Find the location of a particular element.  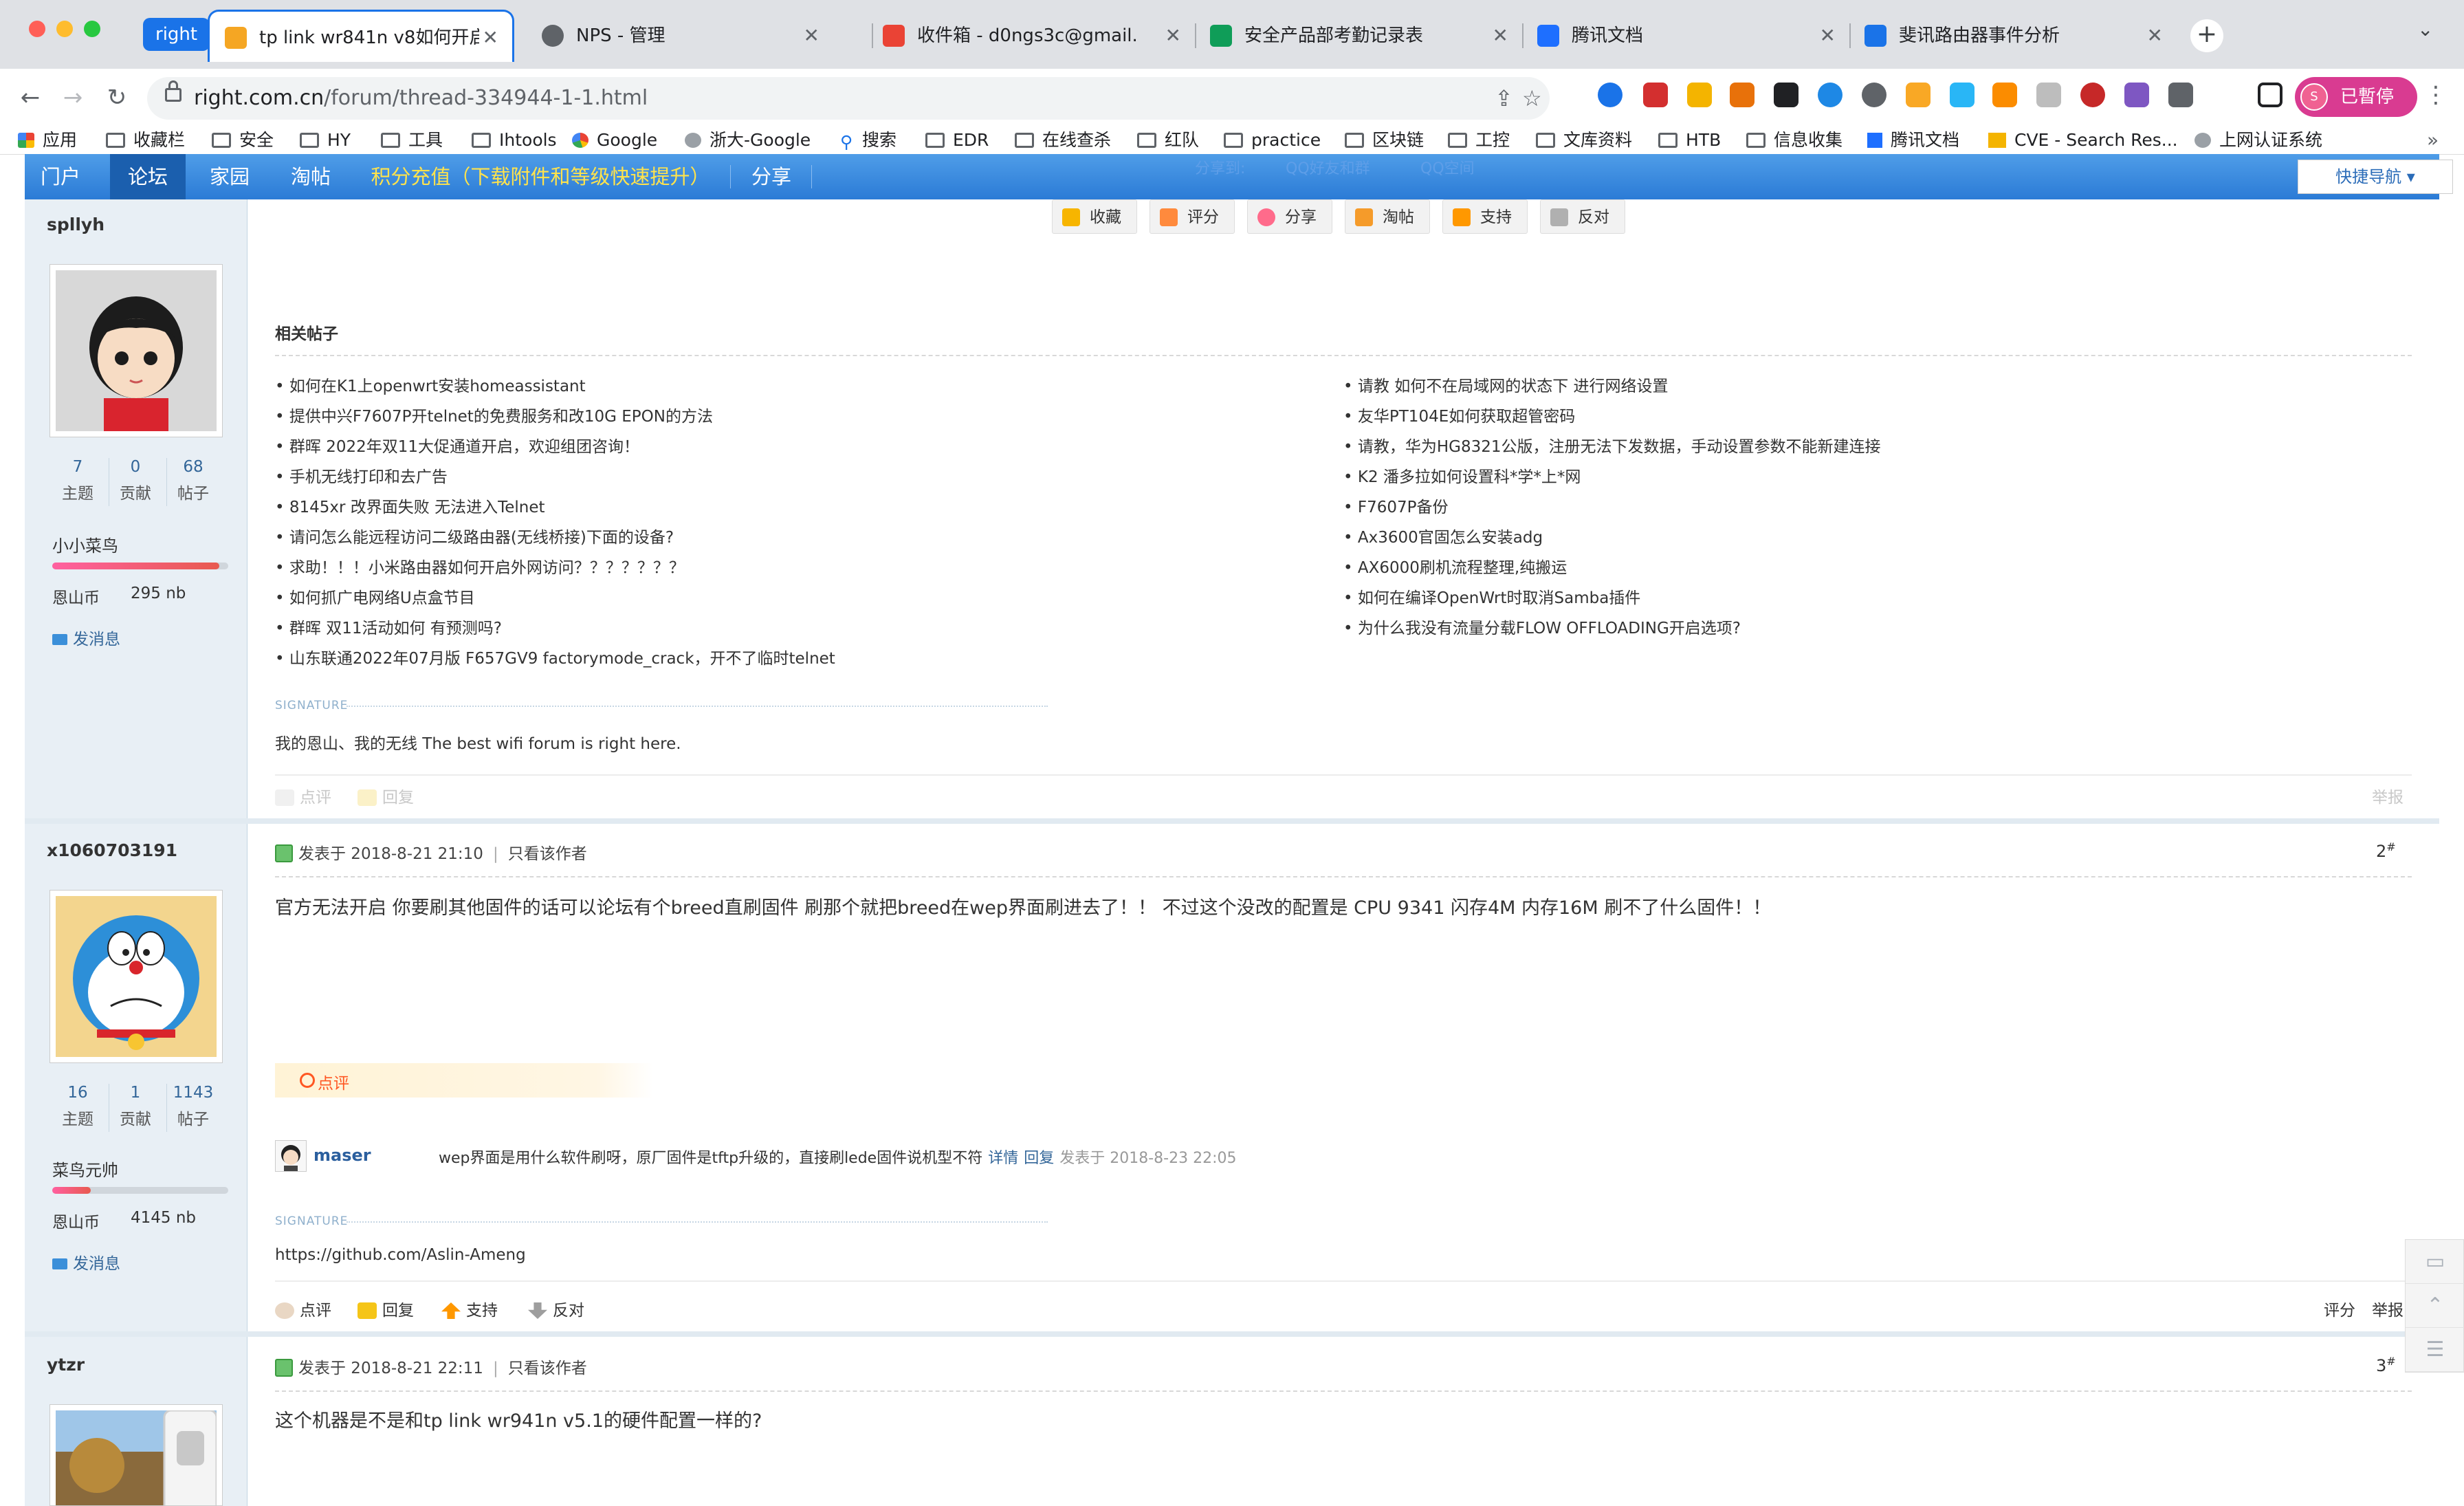

commenter-name: maser is located at coordinates (342, 1155).